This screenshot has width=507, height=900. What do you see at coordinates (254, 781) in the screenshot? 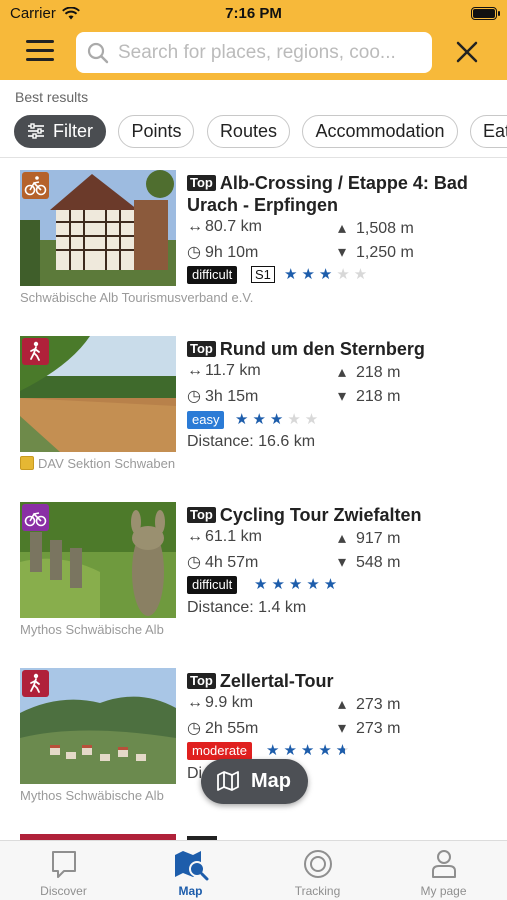
I see `map-button: Map` at bounding box center [254, 781].